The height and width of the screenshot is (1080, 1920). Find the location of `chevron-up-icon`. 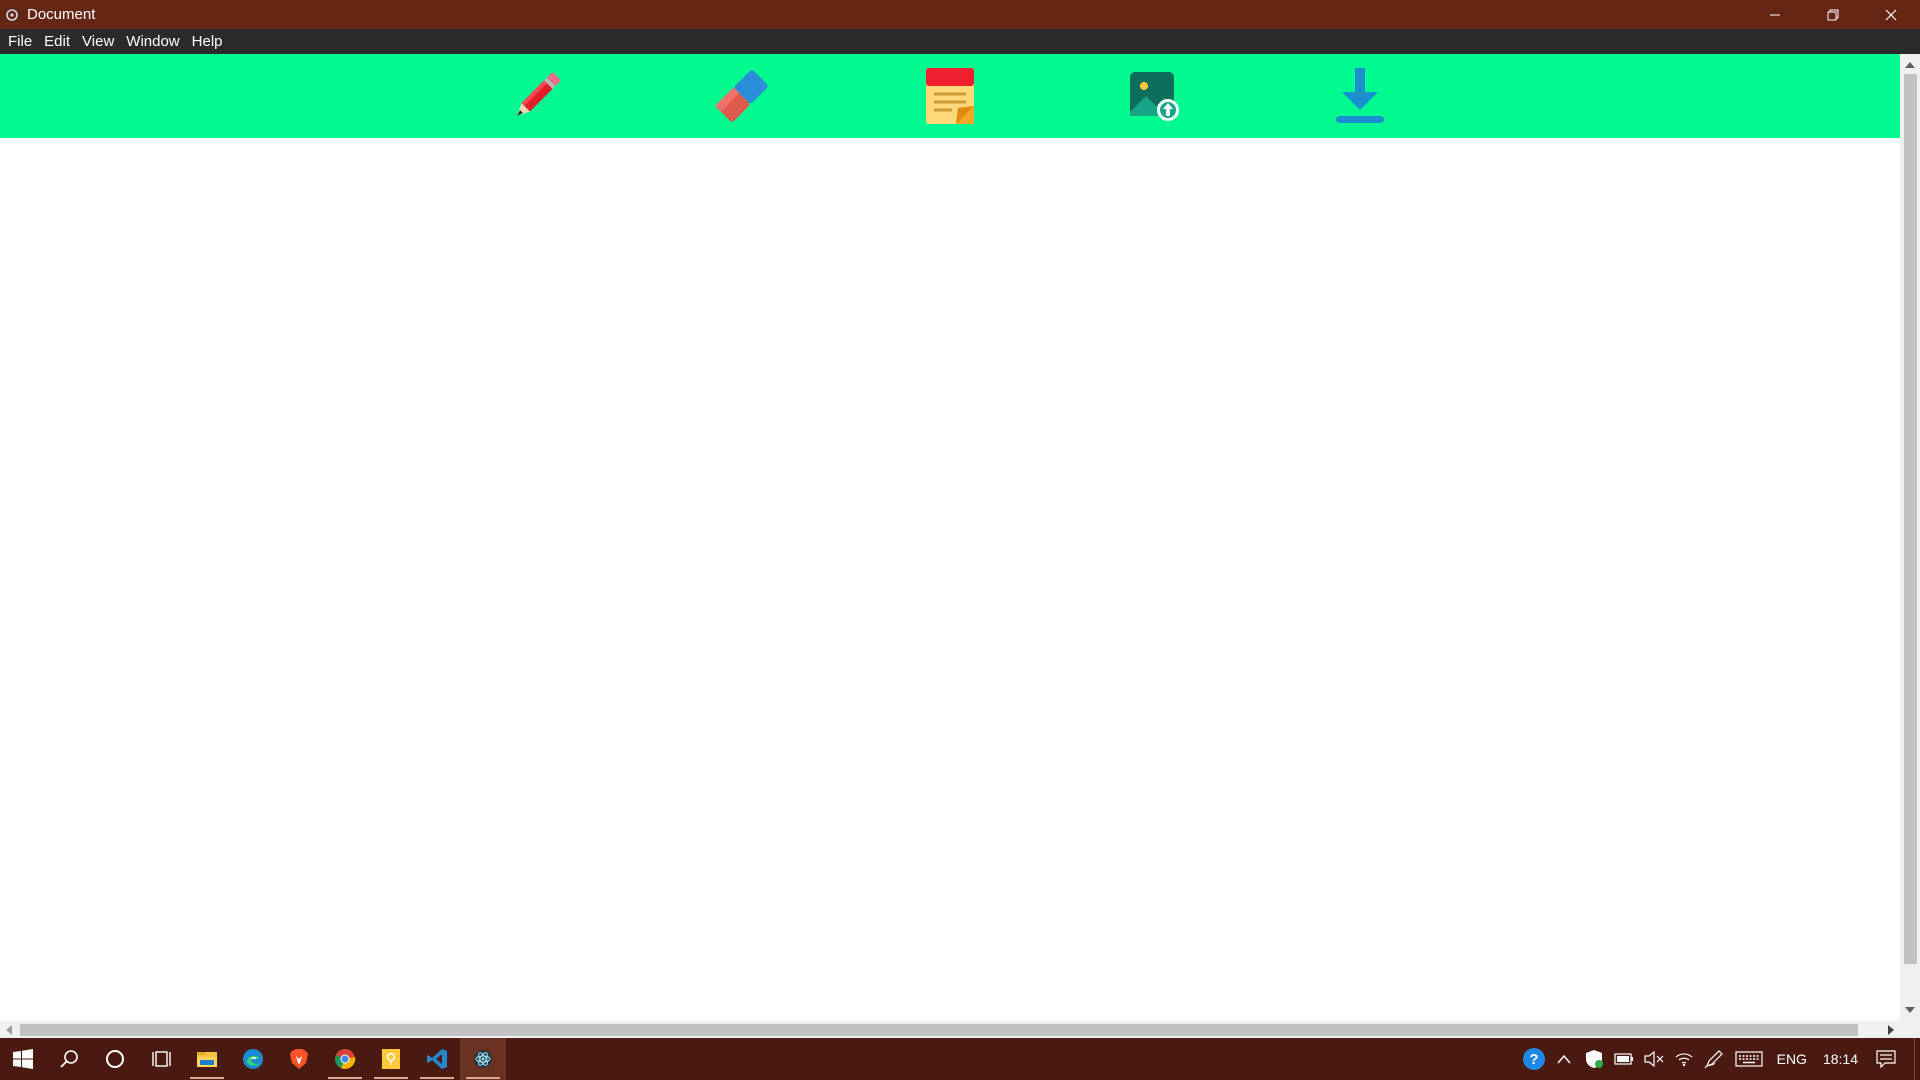

chevron-up-icon is located at coordinates (1564, 1059).